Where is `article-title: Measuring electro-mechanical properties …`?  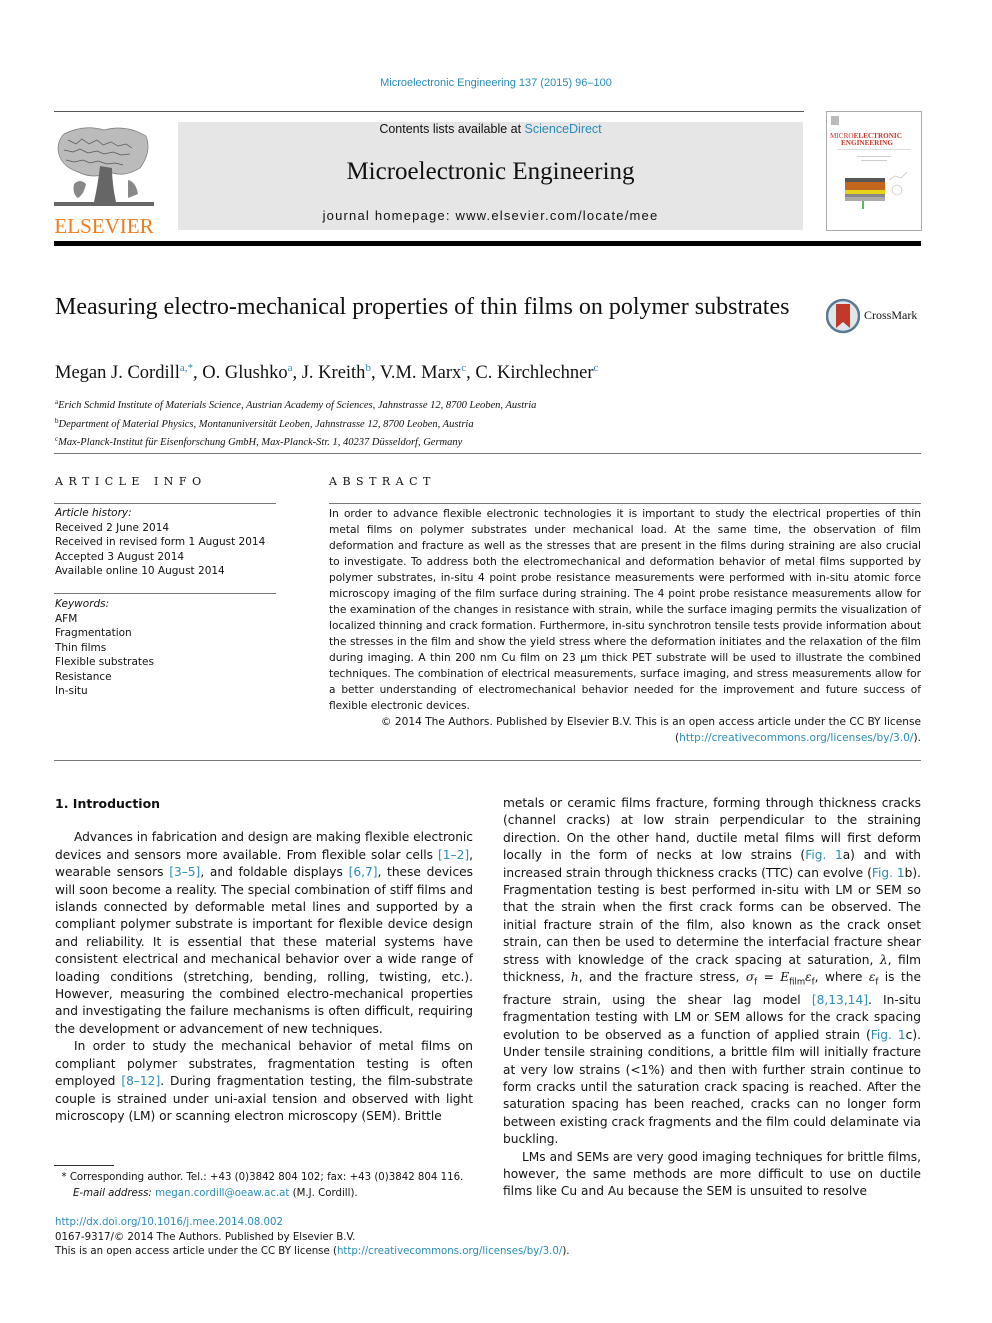 article-title: Measuring electro-mechanical properties … is located at coordinates (422, 307).